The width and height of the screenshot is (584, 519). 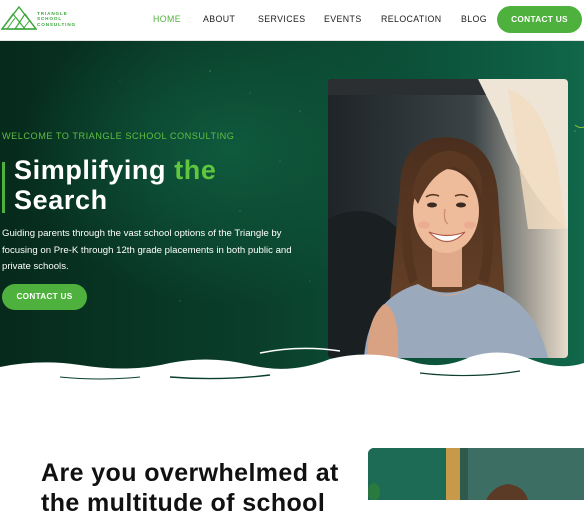 What do you see at coordinates (61, 200) in the screenshot?
I see `hero-title-part2: Search` at bounding box center [61, 200].